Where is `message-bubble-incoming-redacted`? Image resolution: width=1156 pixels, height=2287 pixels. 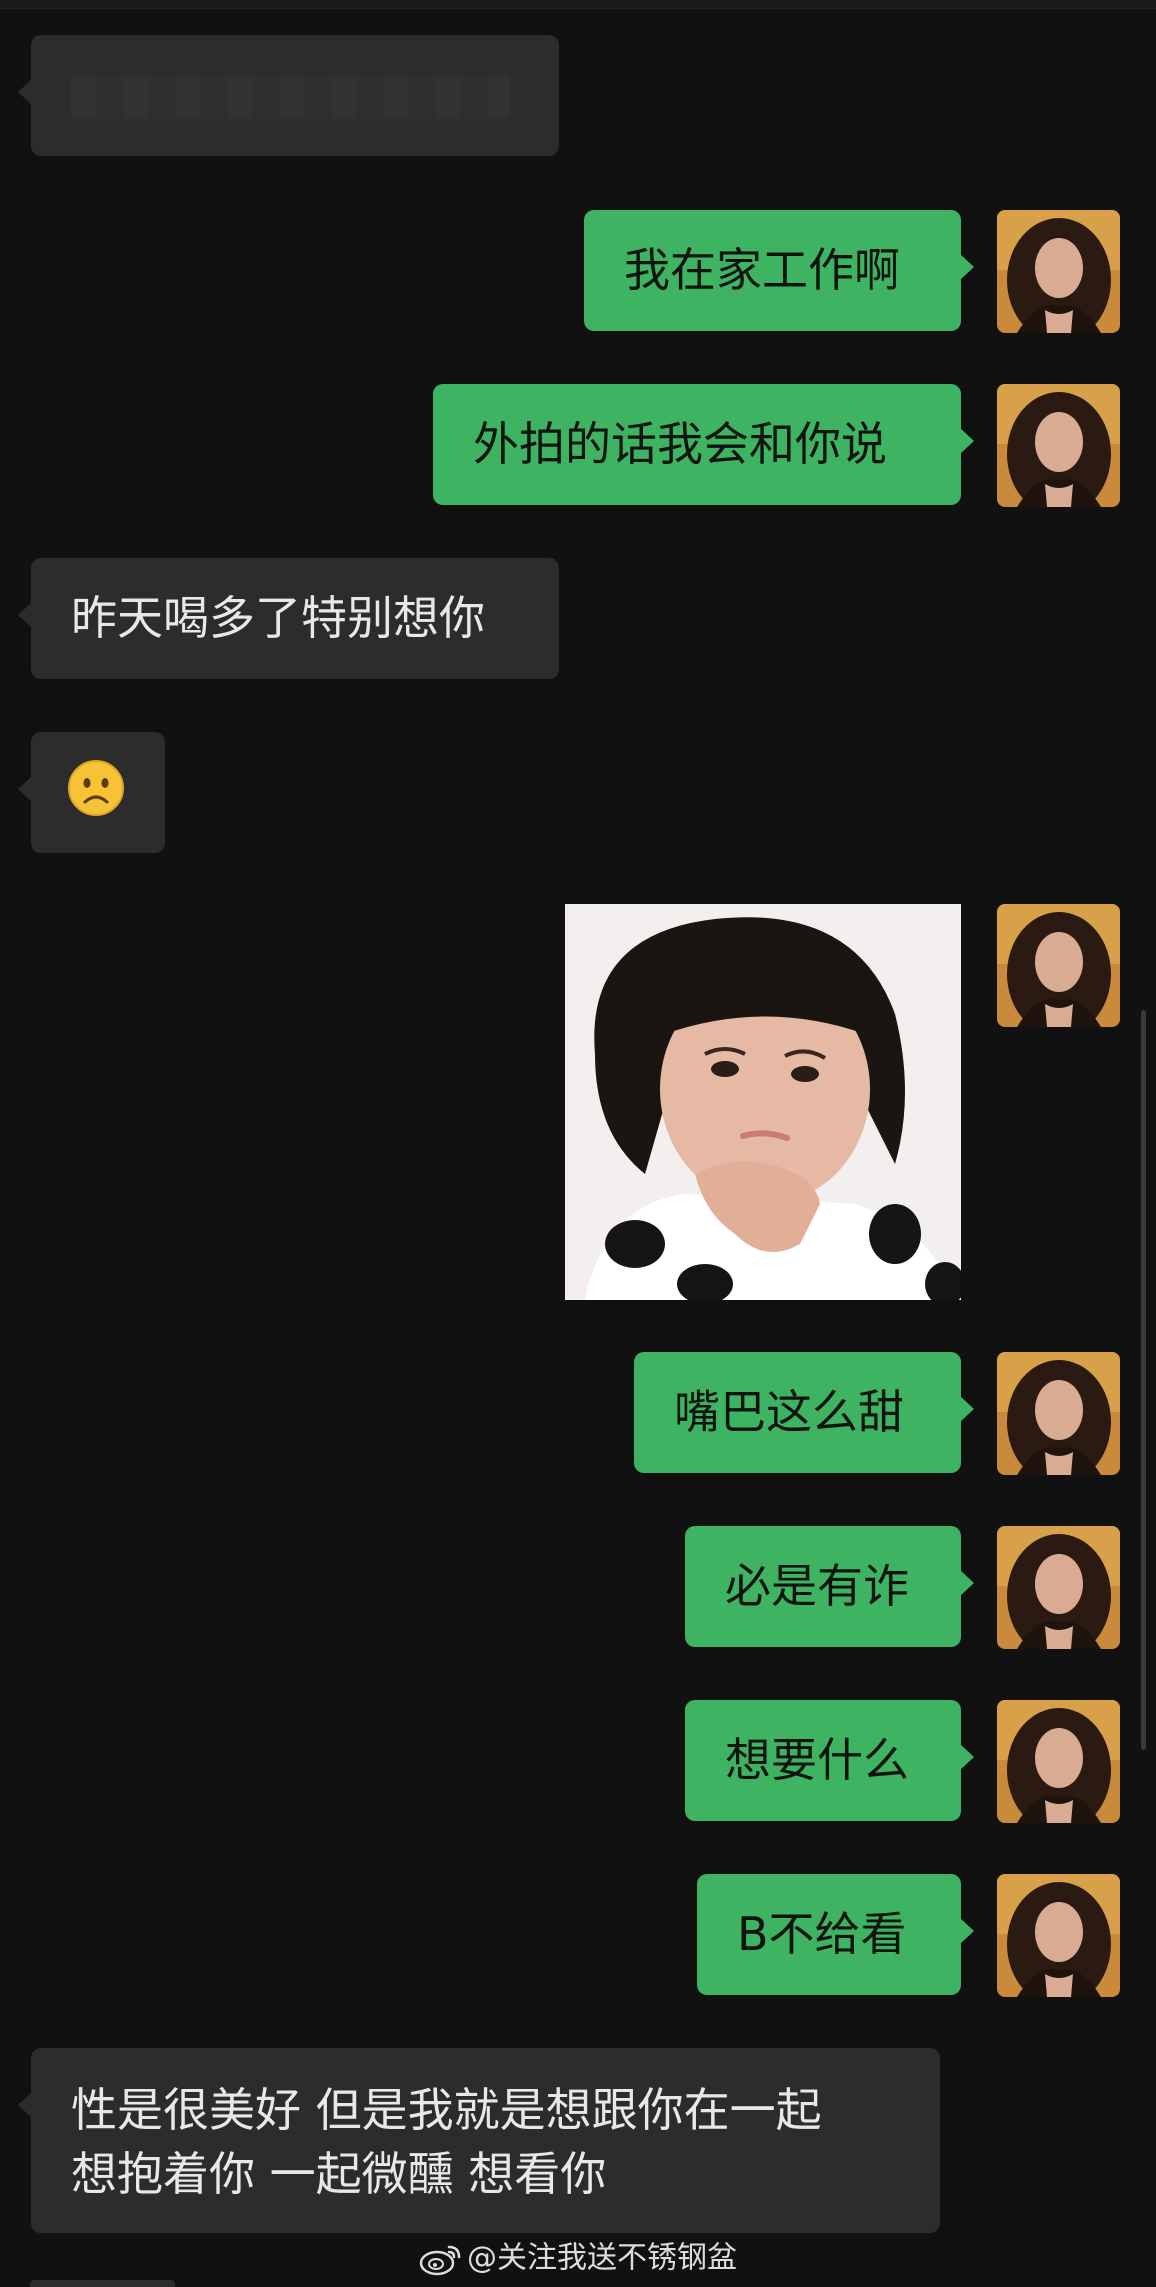
message-bubble-incoming-redacted is located at coordinates (288, 95).